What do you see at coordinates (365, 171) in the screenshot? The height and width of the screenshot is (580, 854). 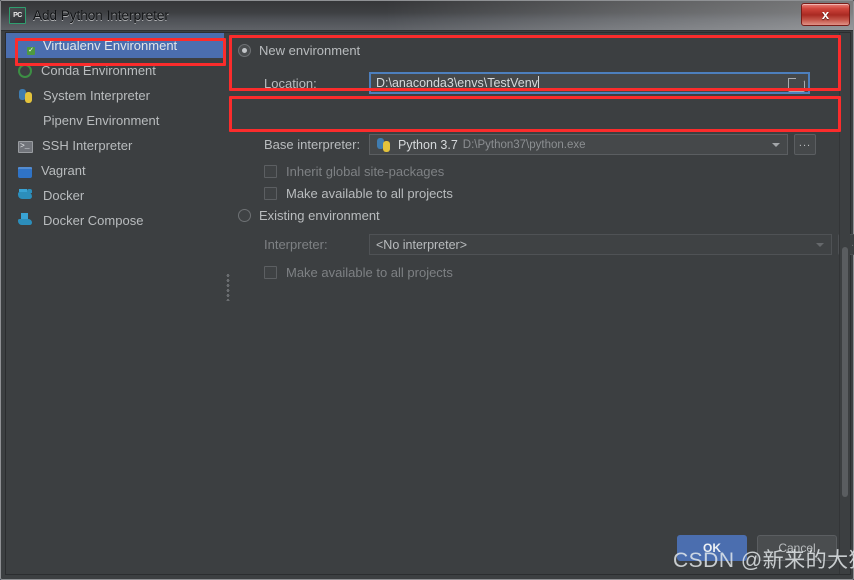 I see `inherit-global-site-packages-label: Inherit global site-packages` at bounding box center [365, 171].